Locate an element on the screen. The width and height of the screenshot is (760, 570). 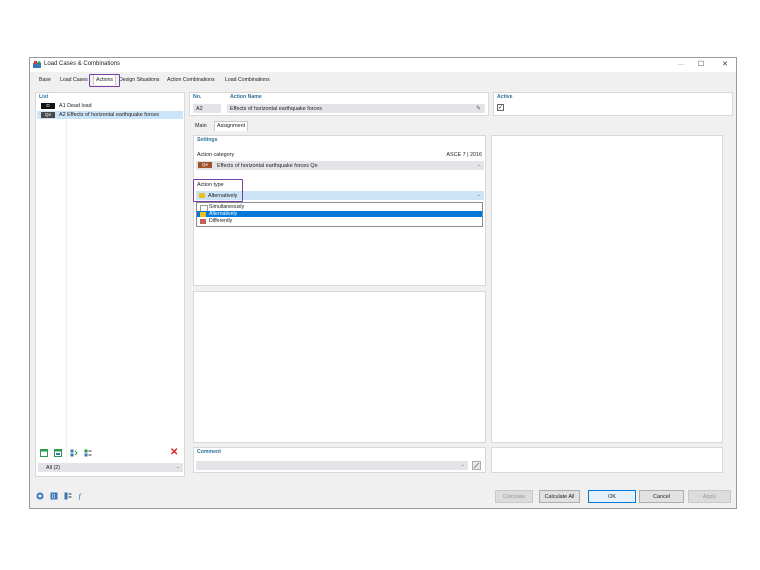
sort-icon is located at coordinates (74, 453).